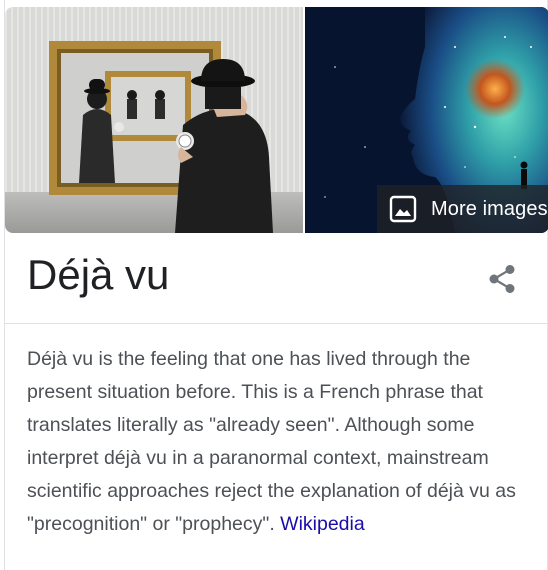 This screenshot has height=570, width=548. What do you see at coordinates (403, 209) in the screenshot?
I see `image-icon` at bounding box center [403, 209].